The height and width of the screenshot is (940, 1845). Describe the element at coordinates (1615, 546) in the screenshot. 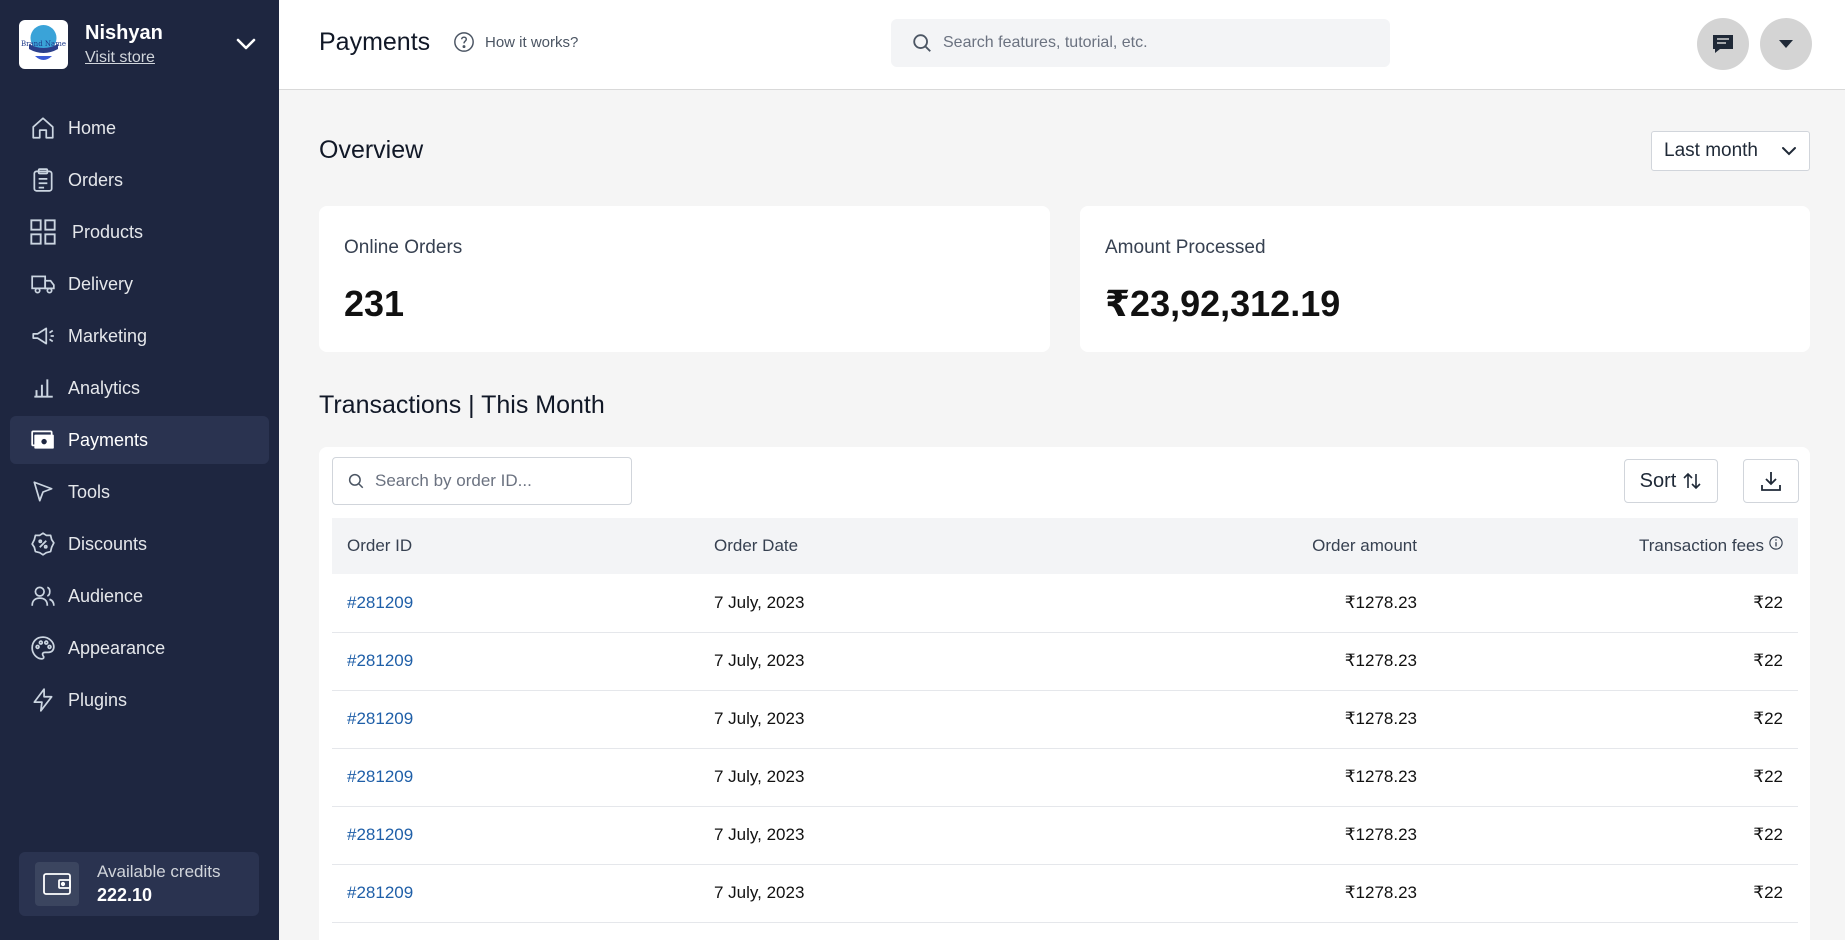

I see `column-header-fees: Transaction fees` at that location.